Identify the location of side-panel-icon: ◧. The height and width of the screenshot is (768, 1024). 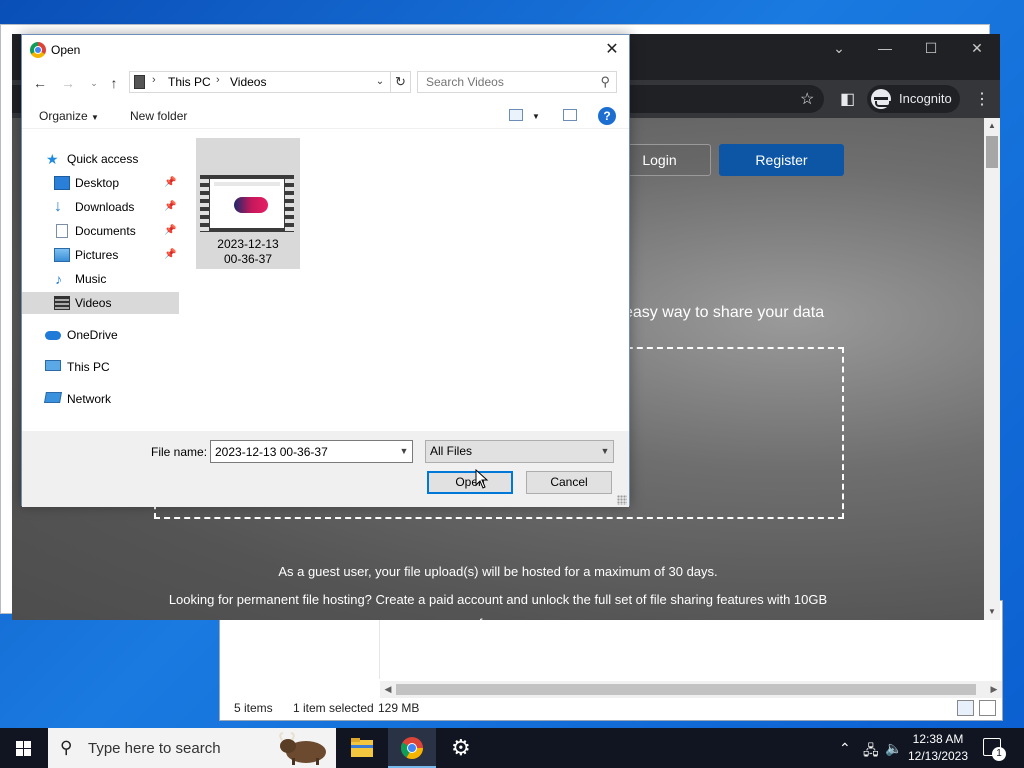
(847, 99).